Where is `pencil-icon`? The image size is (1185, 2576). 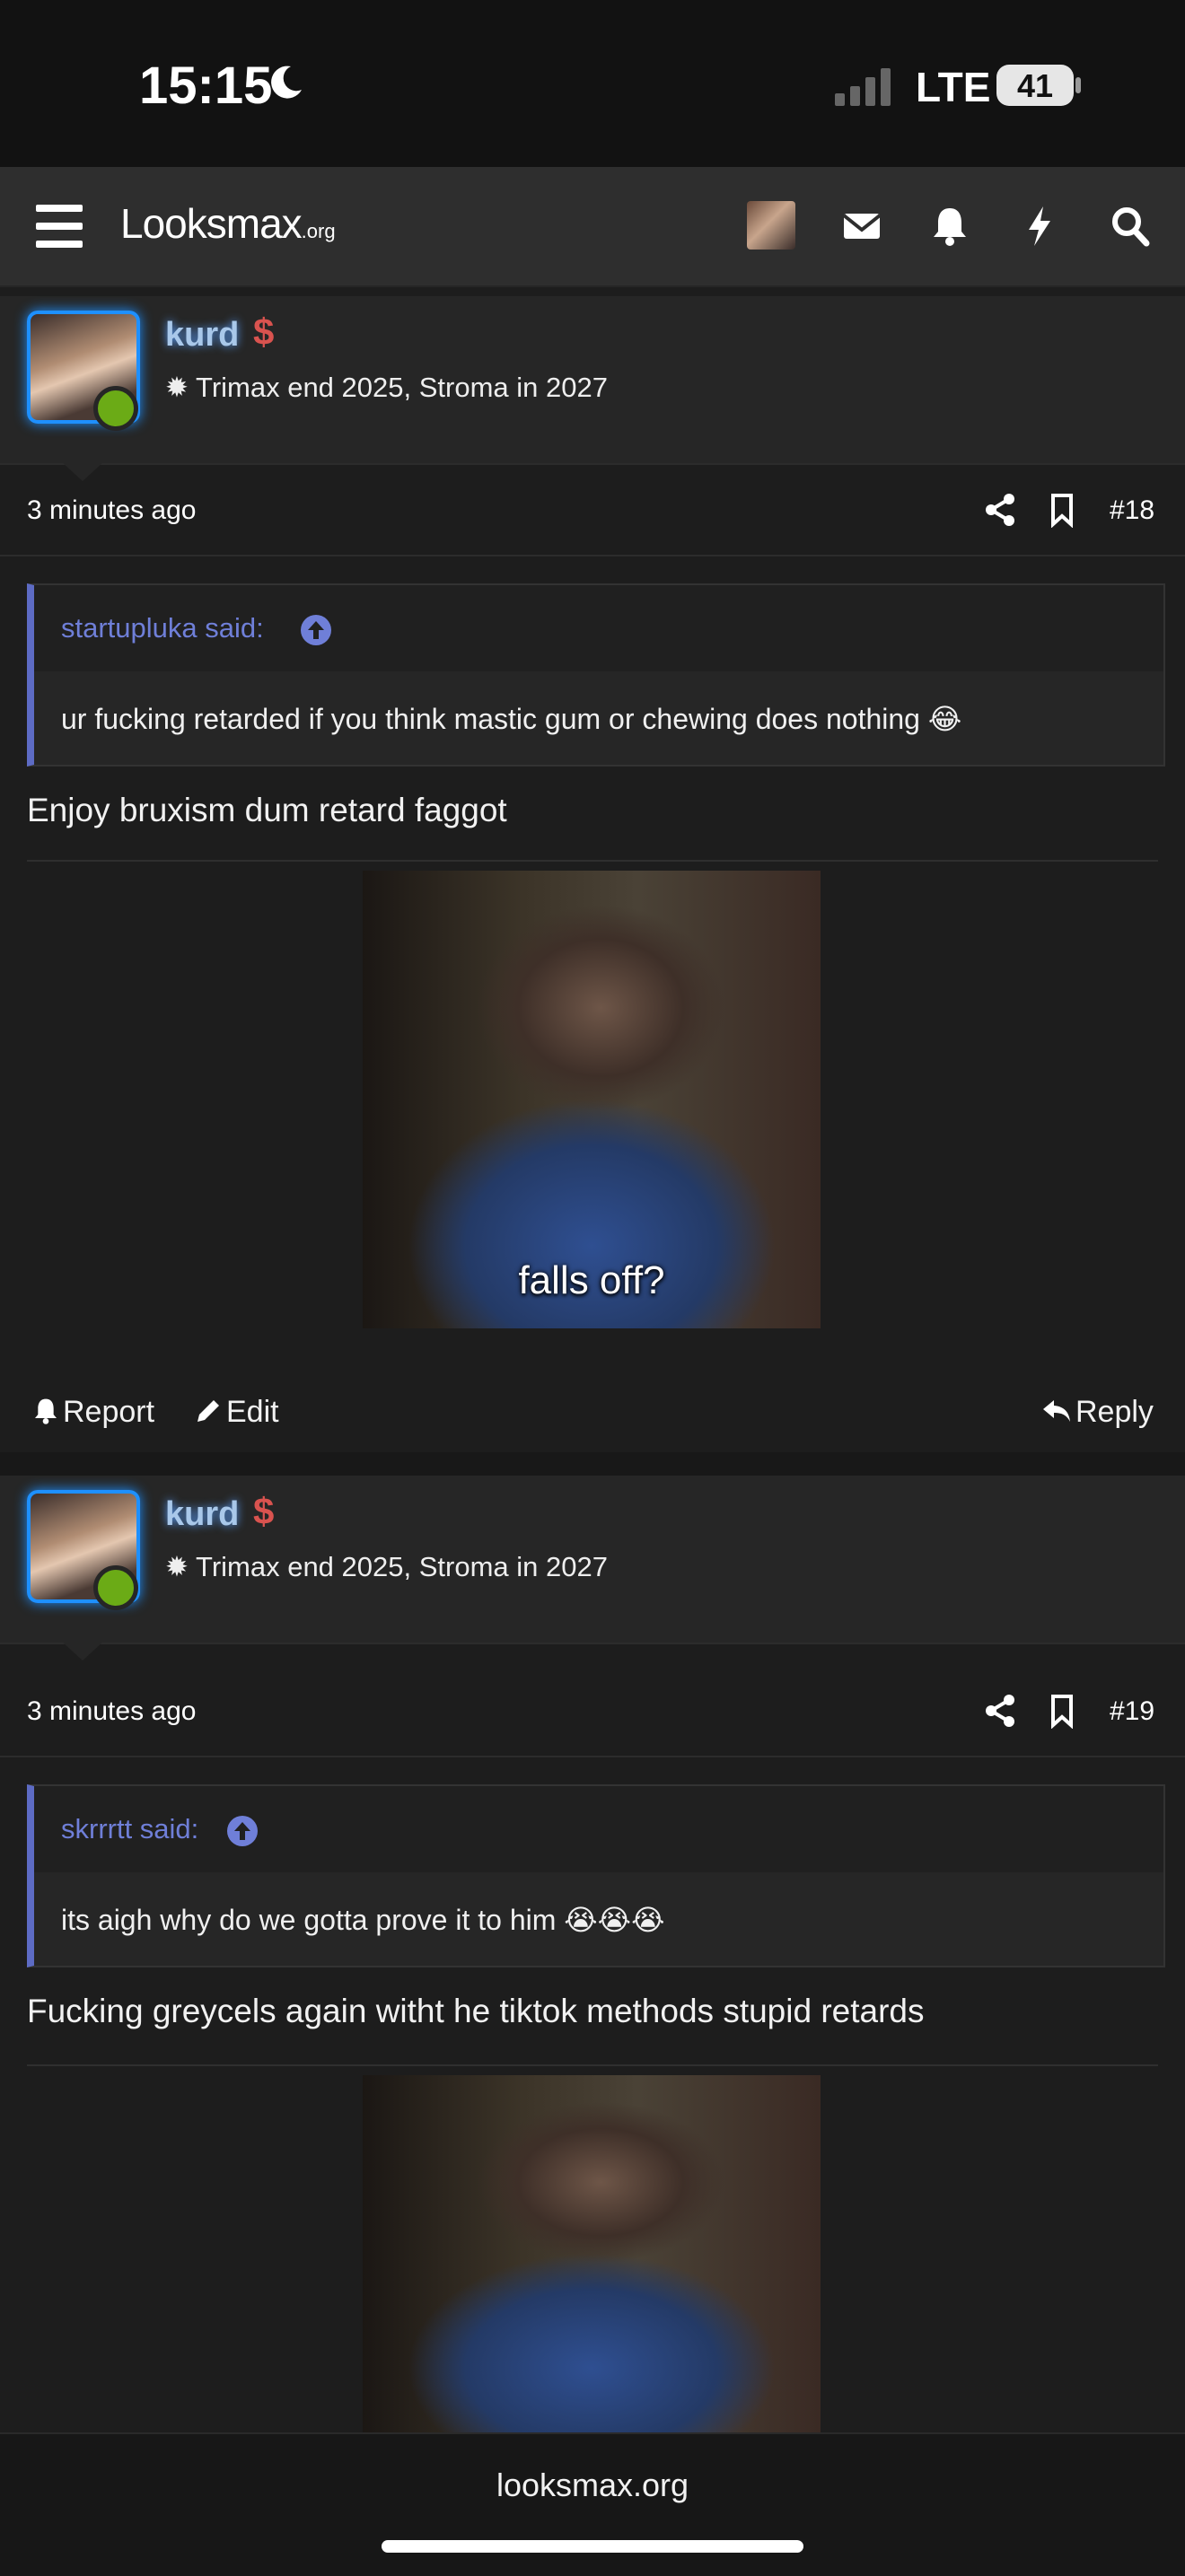 pencil-icon is located at coordinates (208, 1411).